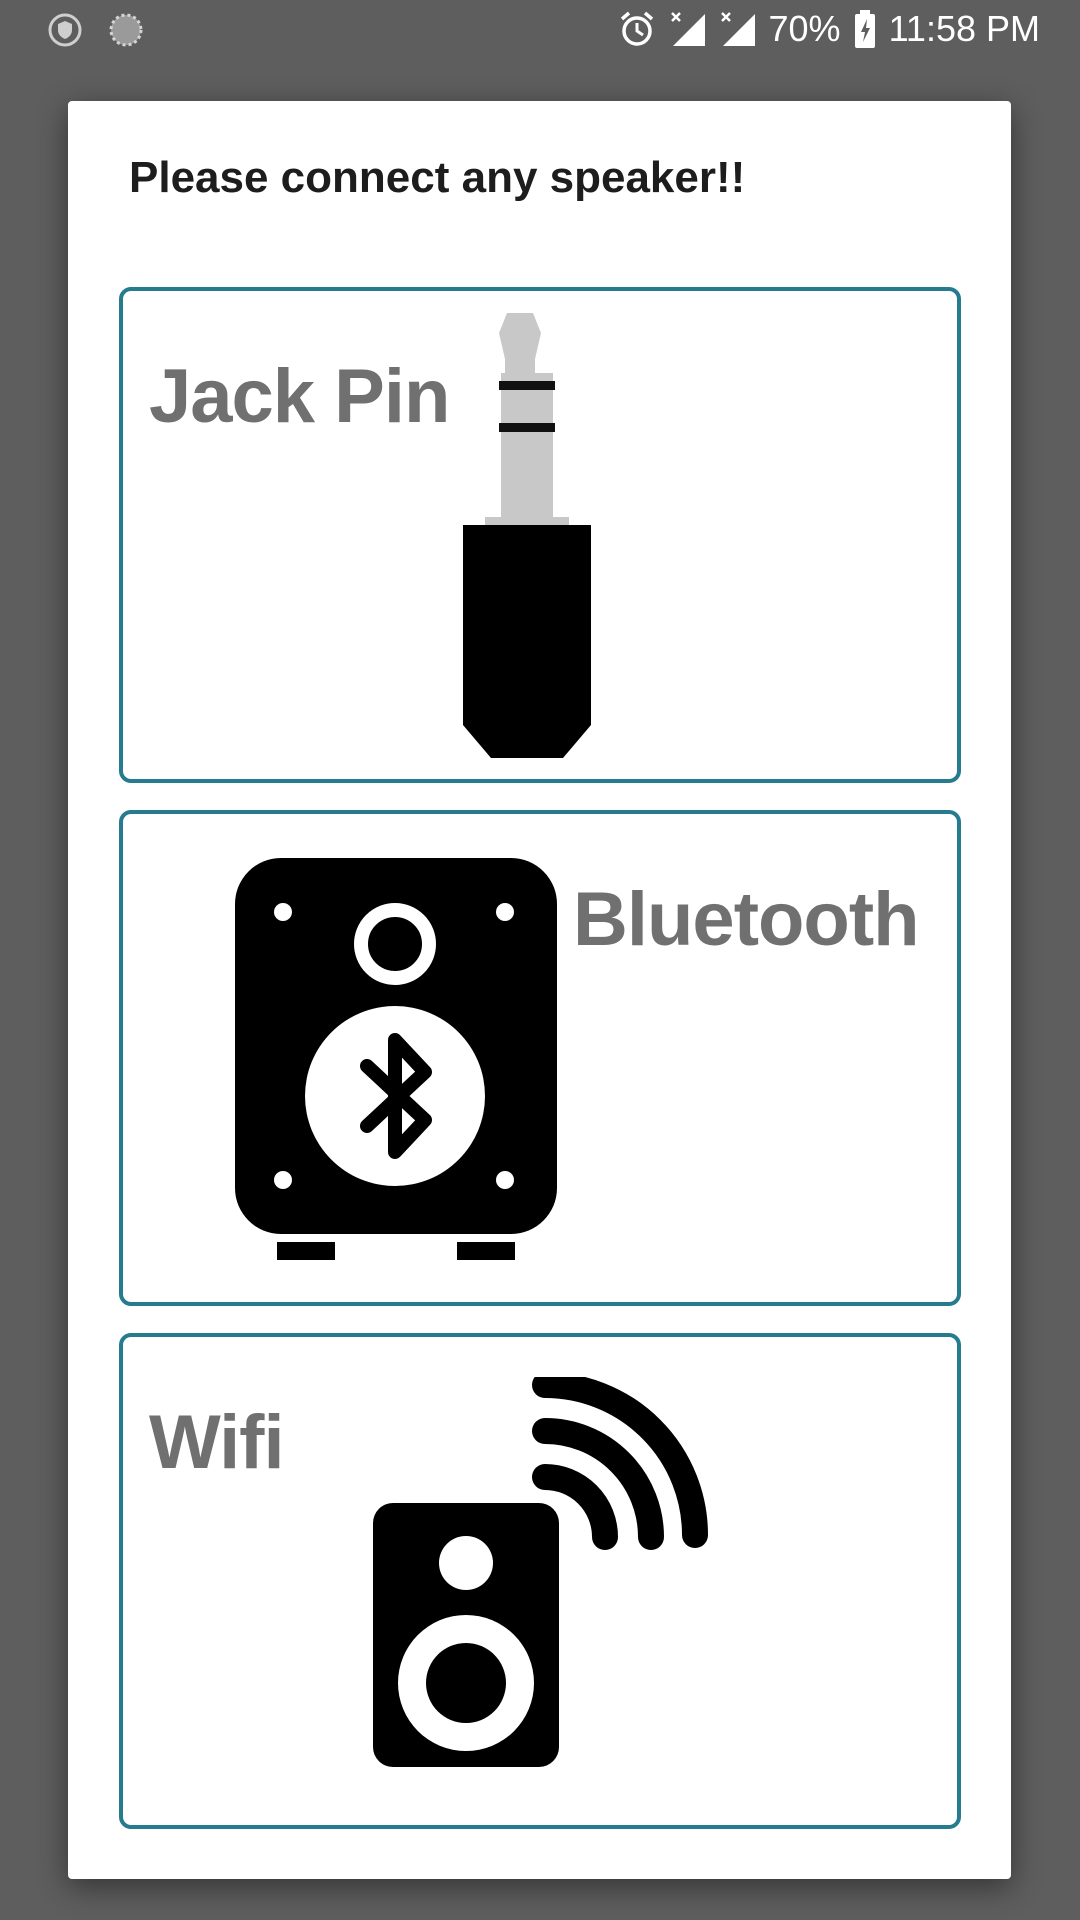 This screenshot has width=1080, height=1920. What do you see at coordinates (746, 919) in the screenshot?
I see `bluetooth-label: Bluetooth` at bounding box center [746, 919].